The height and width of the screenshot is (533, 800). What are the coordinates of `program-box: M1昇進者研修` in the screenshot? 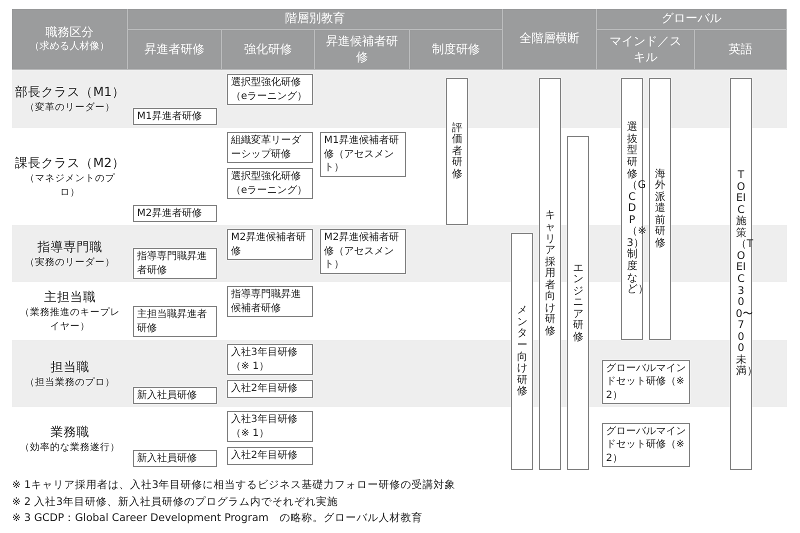 It's located at (175, 116).